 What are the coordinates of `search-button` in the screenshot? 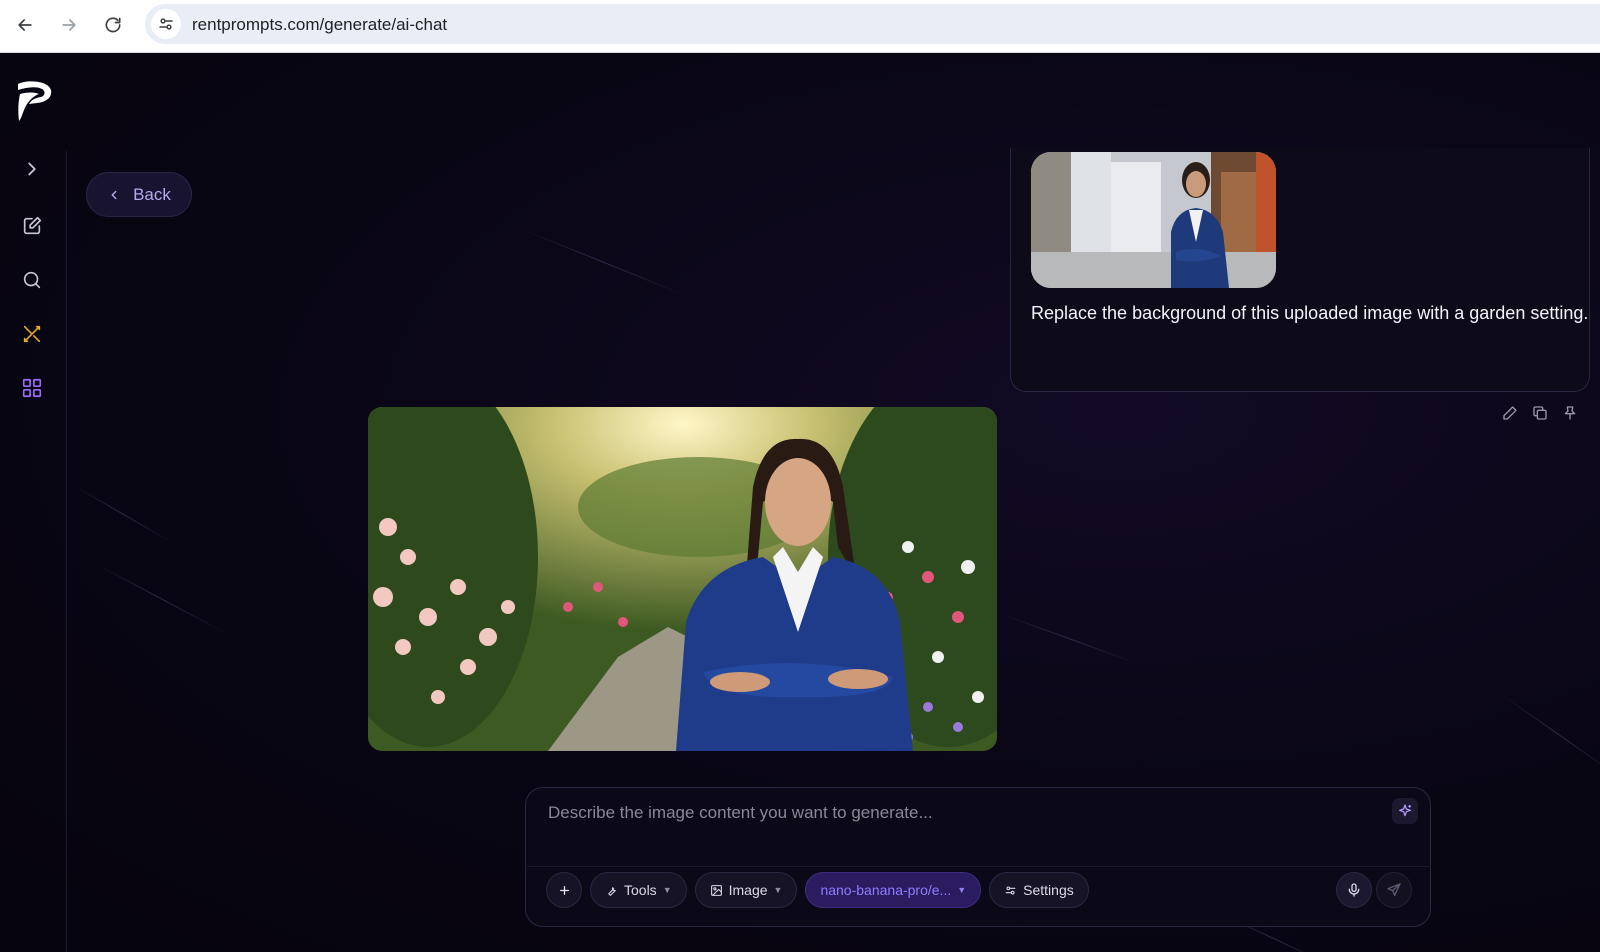 It's located at (32, 280).